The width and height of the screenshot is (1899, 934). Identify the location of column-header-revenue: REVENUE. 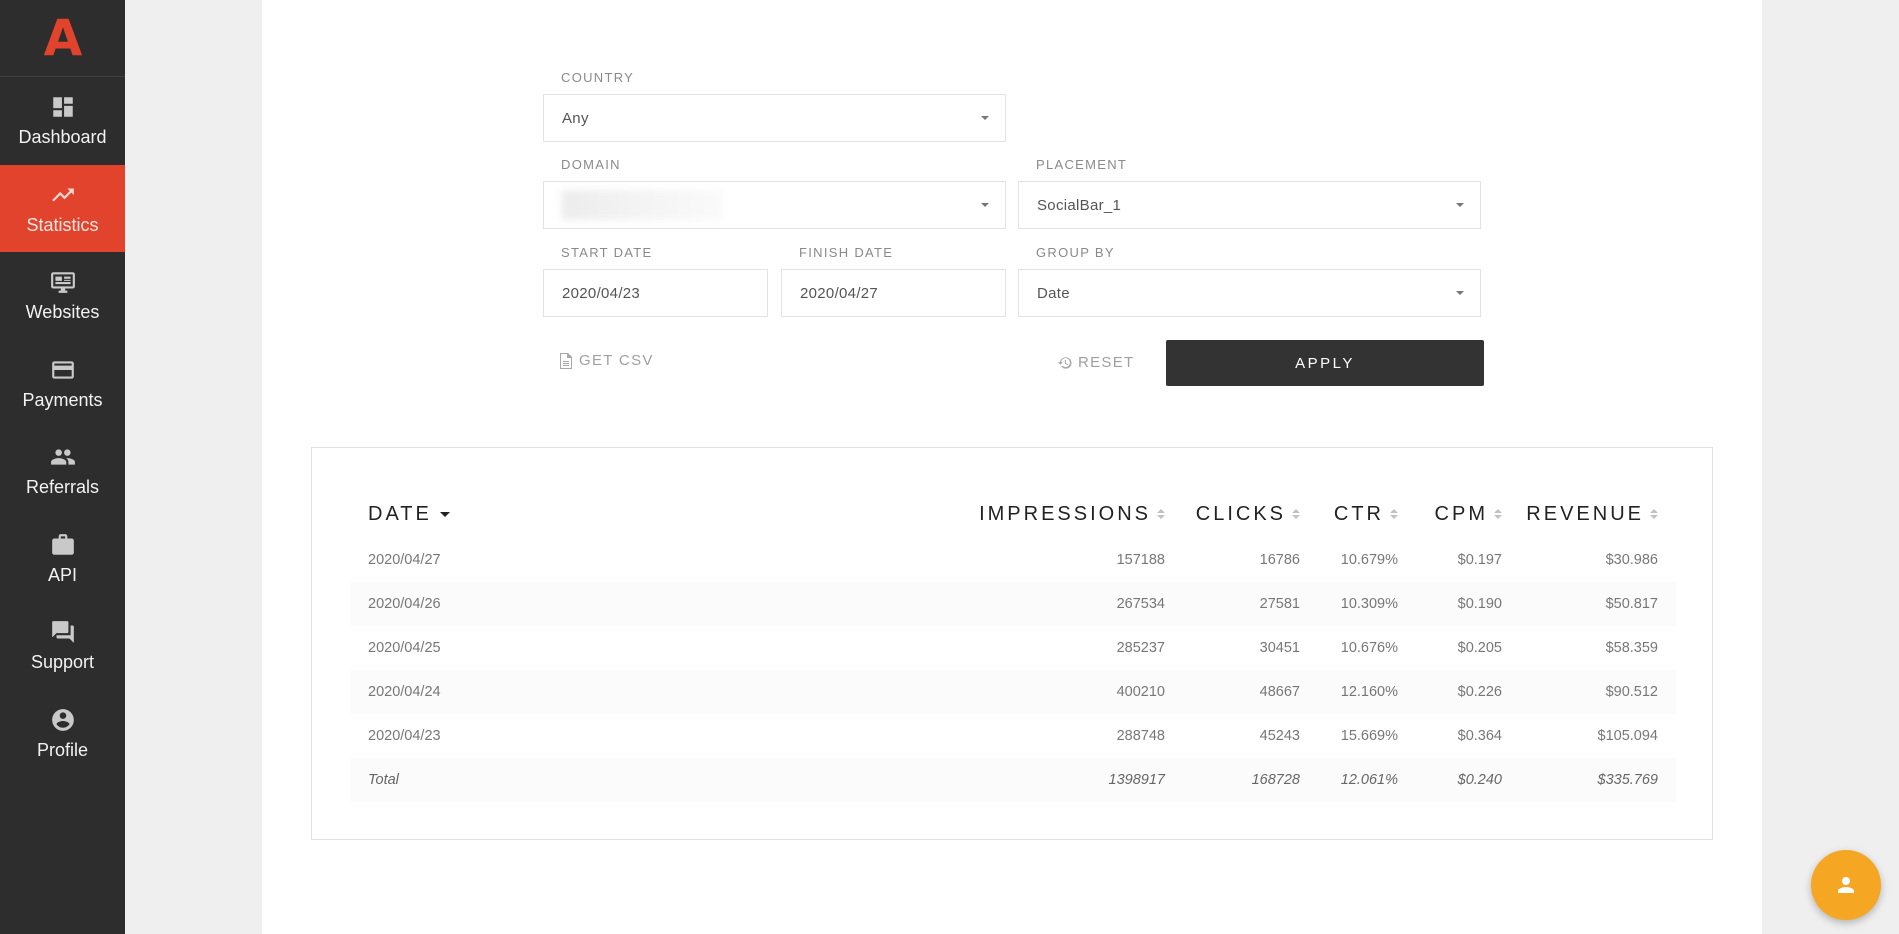
(1598, 514).